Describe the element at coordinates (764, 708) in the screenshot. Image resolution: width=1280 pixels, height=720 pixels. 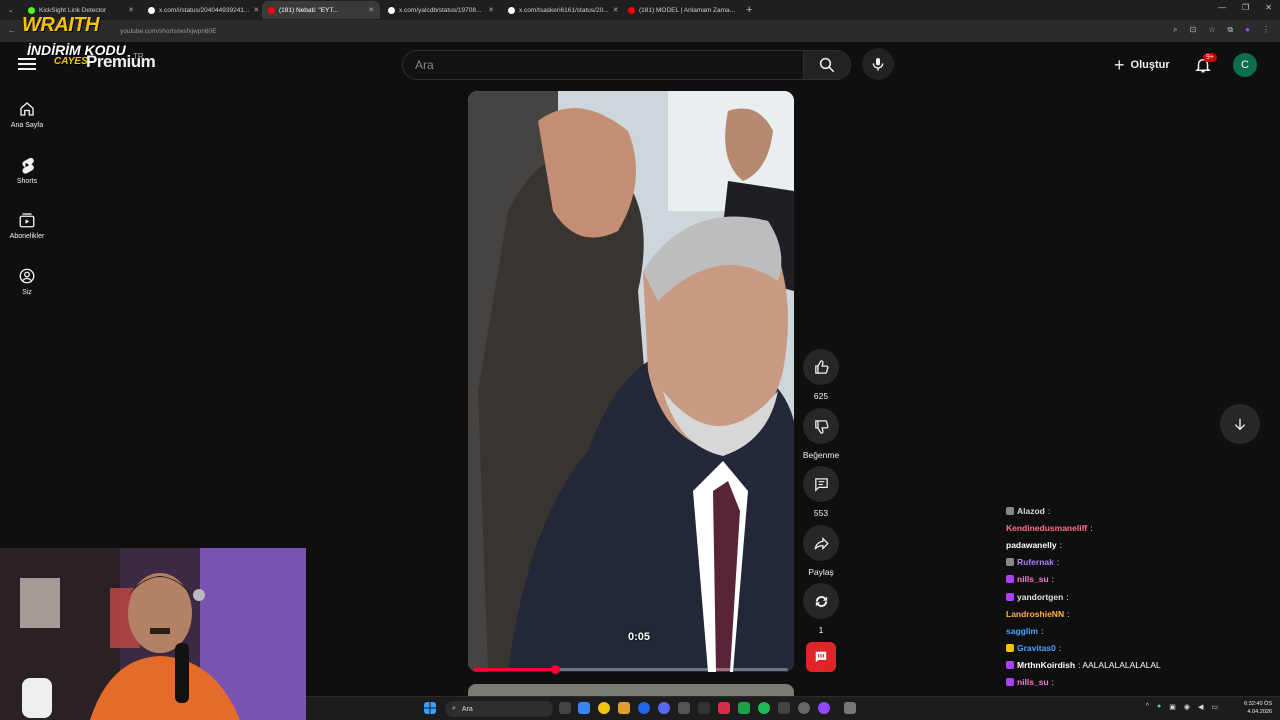
I see `spotify-icon` at that location.